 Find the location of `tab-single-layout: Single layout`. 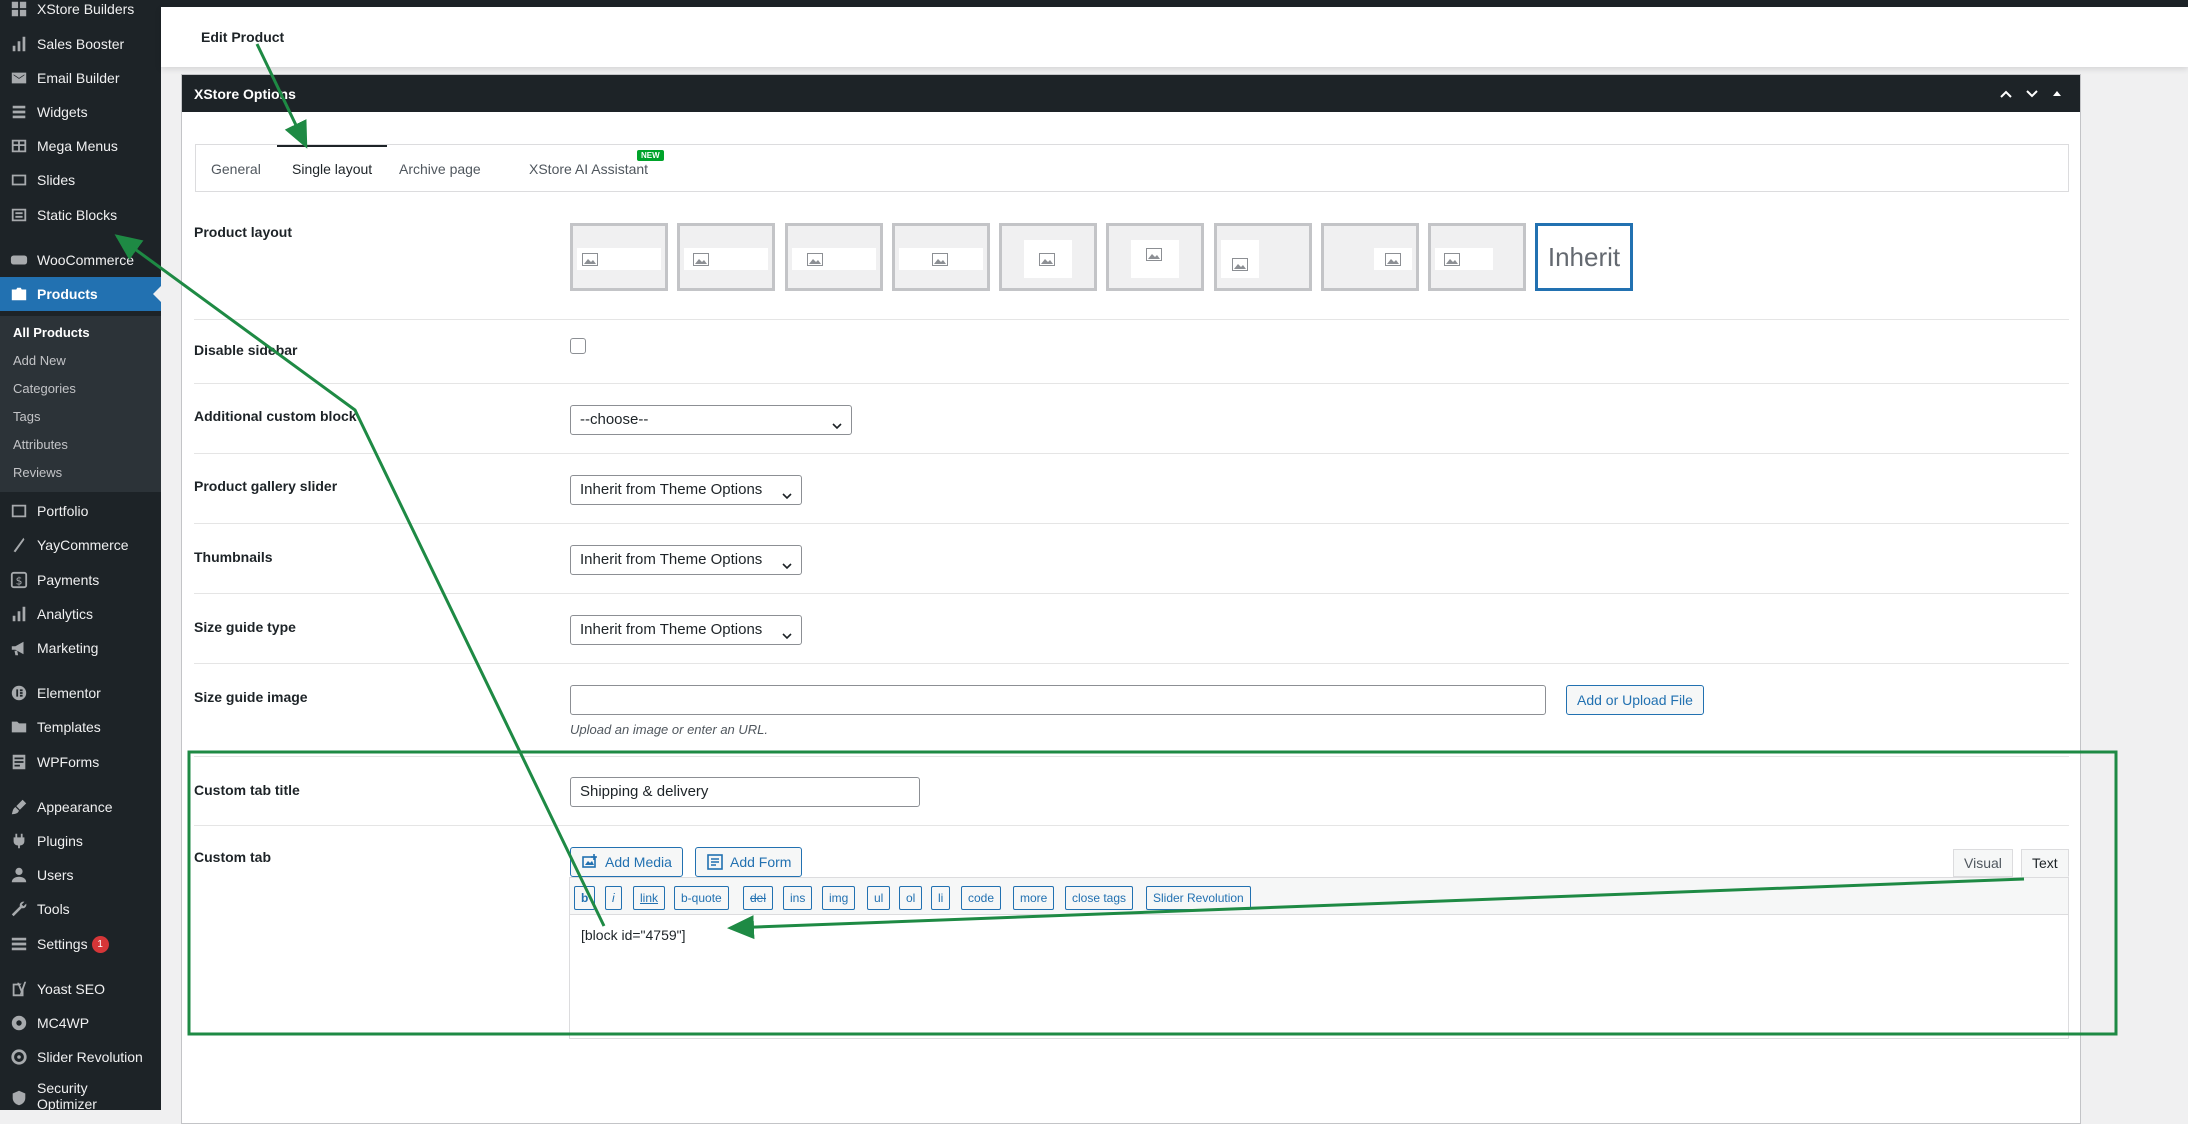

tab-single-layout: Single layout is located at coordinates (332, 169).